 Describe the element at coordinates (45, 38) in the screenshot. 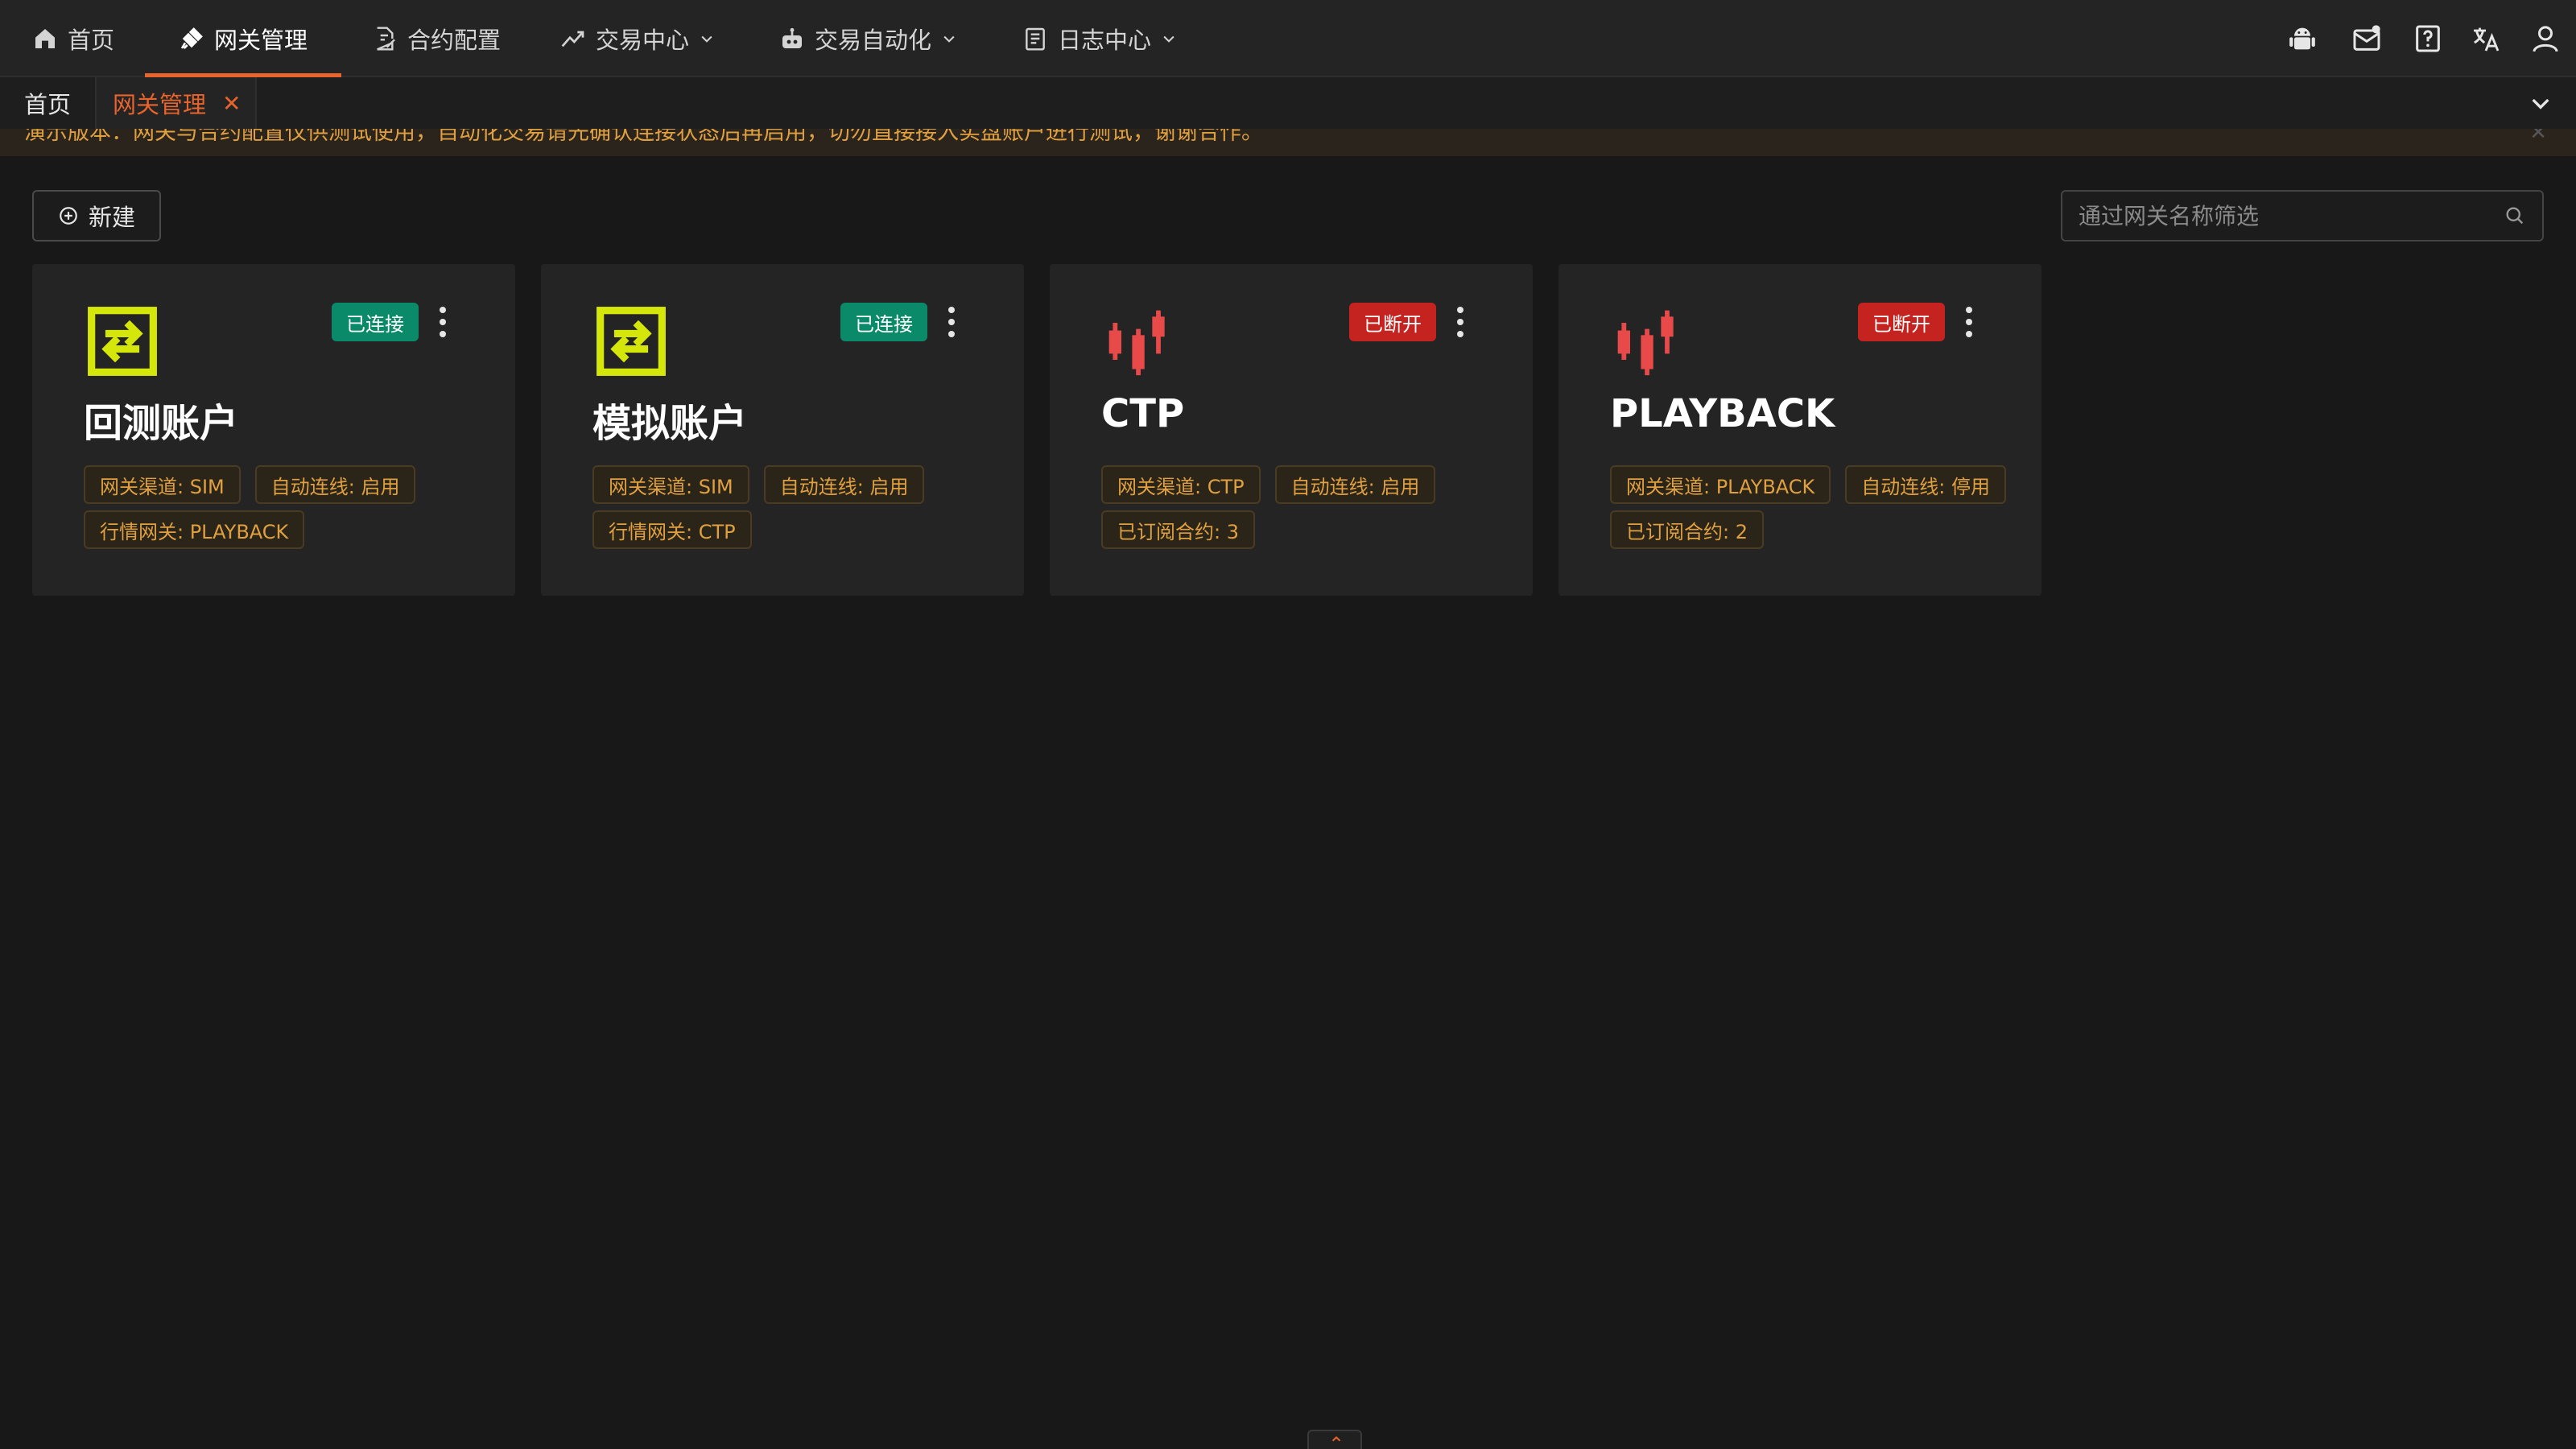

I see `home-icon` at that location.